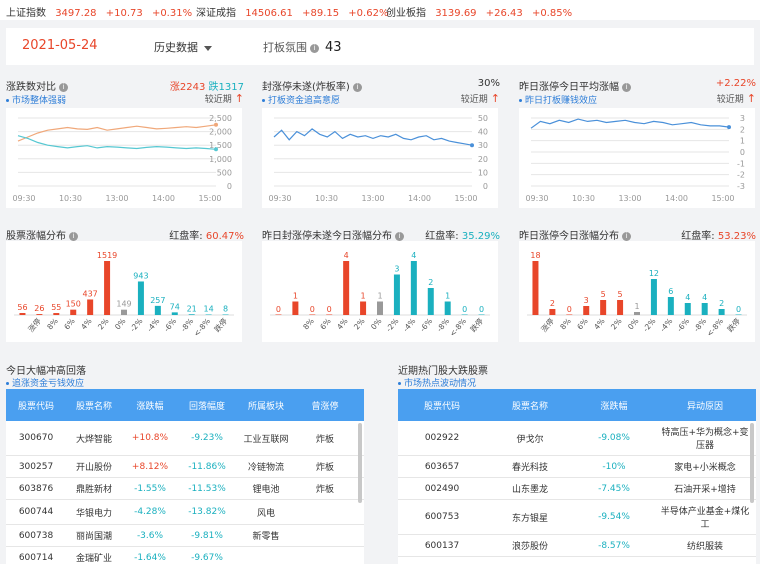 Image resolution: width=760 pixels, height=564 pixels. Describe the element at coordinates (325, 405) in the screenshot. I see `column-header: 曾涨停` at that location.